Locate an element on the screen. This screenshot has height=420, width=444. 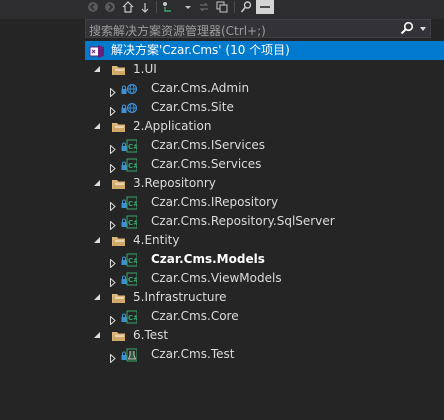
tree-item-project: Czar.Cms.Test is located at coordinates (264, 354).